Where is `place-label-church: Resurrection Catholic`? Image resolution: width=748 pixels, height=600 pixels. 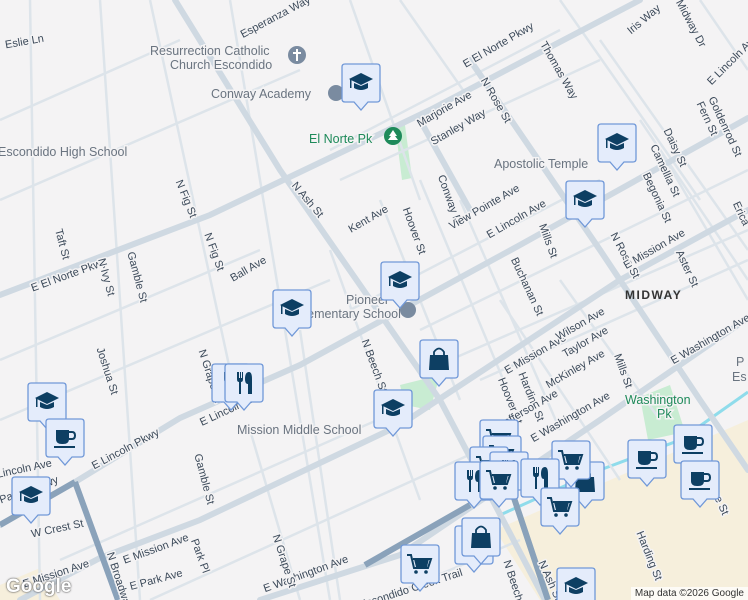 place-label-church: Resurrection Catholic is located at coordinates (210, 51).